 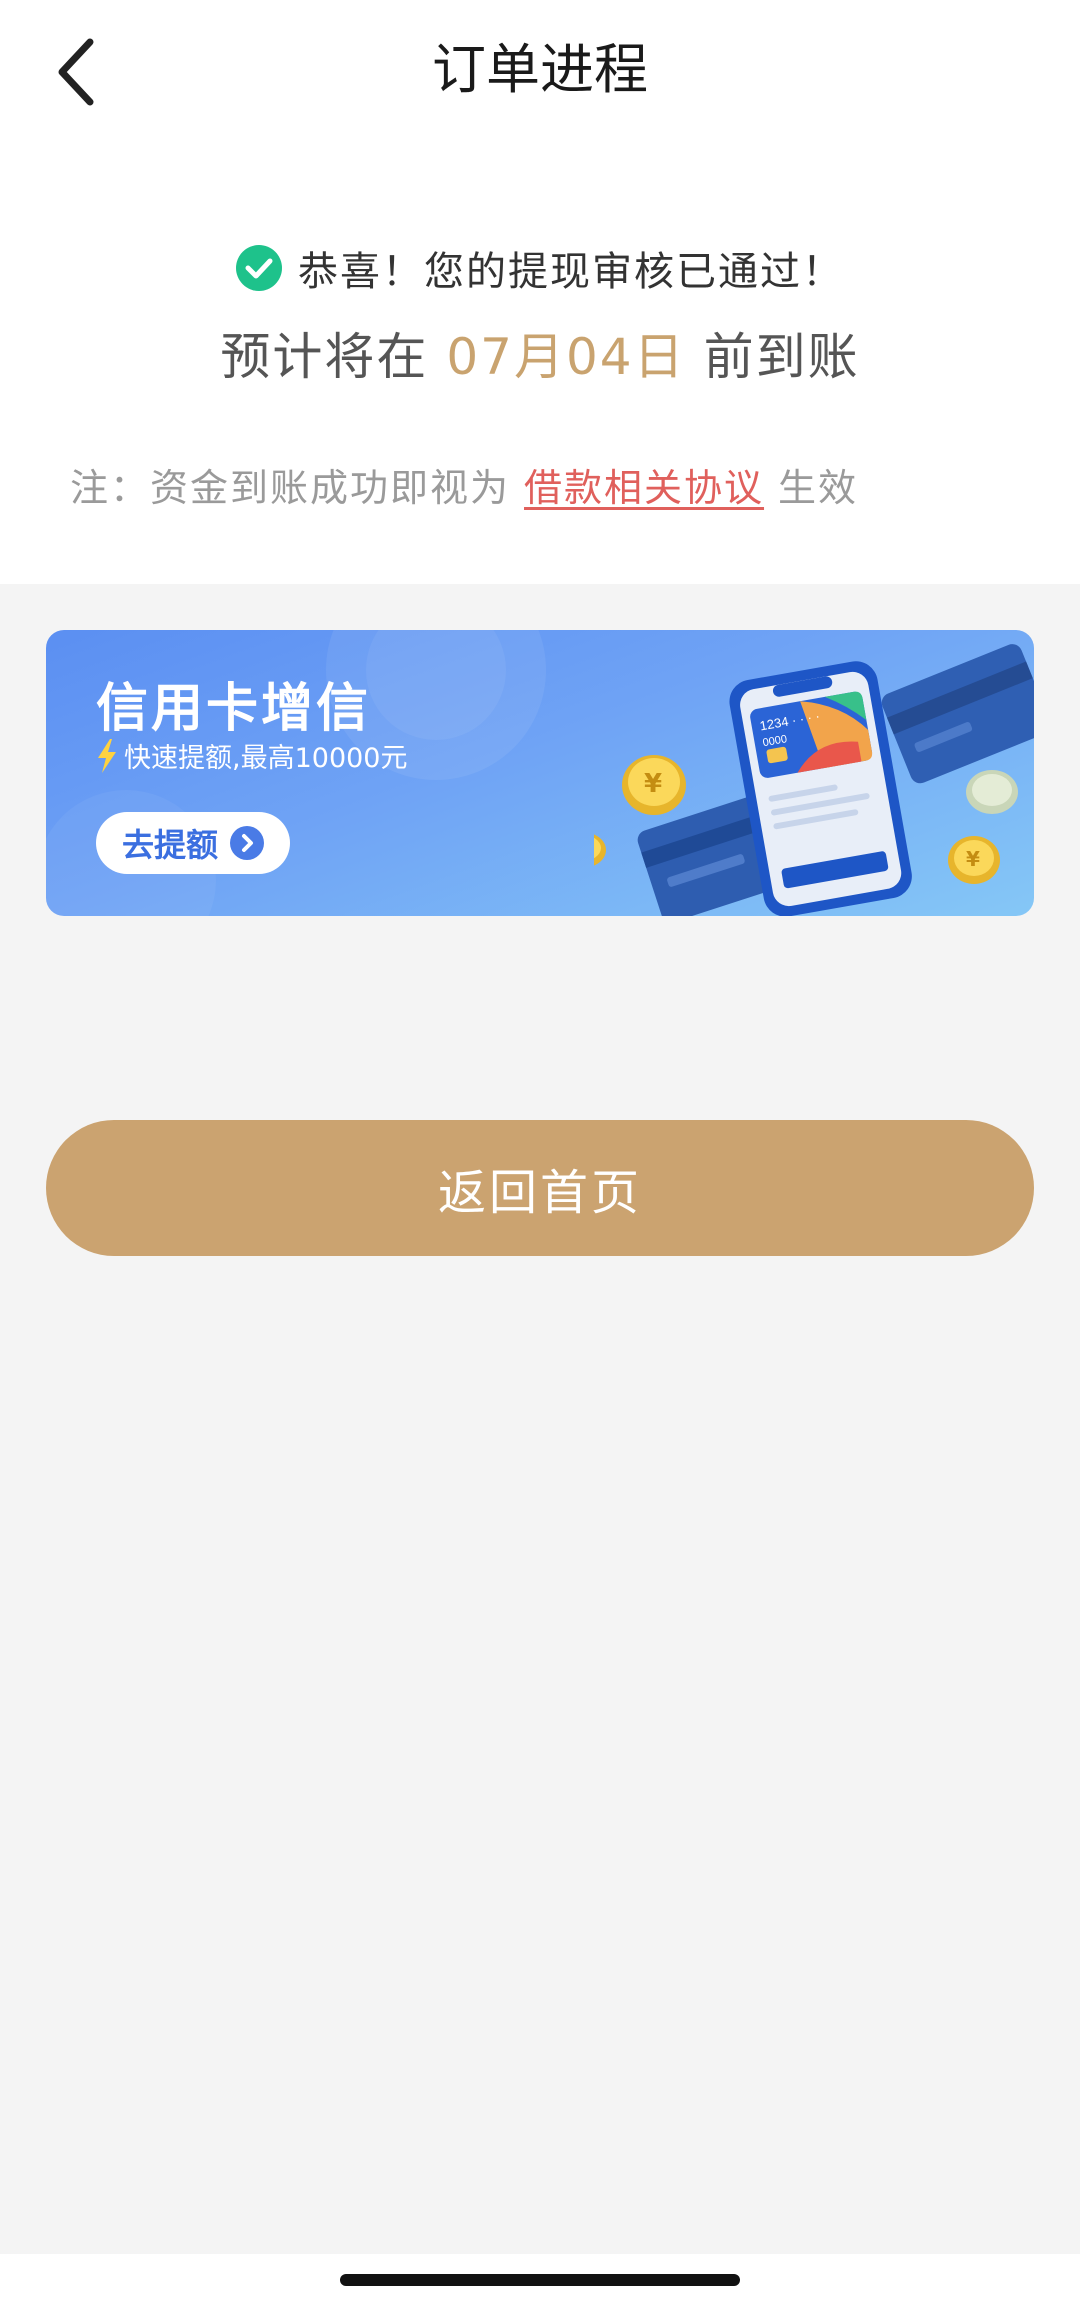 I want to click on coin-right-icon: ¥, so click(x=974, y=860).